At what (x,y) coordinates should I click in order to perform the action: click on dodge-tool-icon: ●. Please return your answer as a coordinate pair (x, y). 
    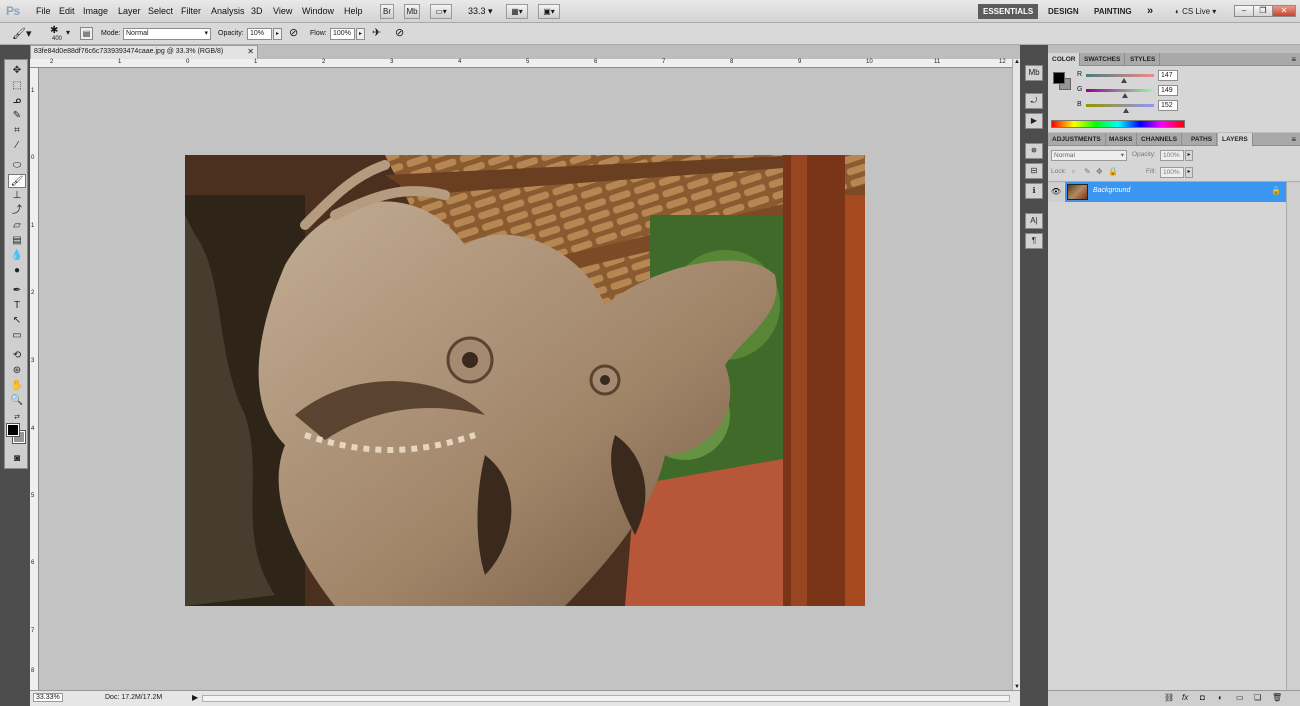
    Looking at the image, I should click on (17, 271).